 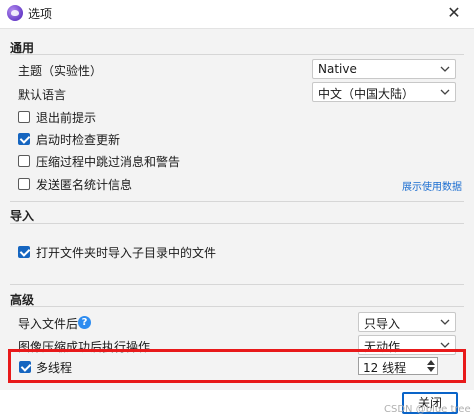 What do you see at coordinates (382, 324) in the screenshot?
I see `import-files-select-value: 只导入` at bounding box center [382, 324].